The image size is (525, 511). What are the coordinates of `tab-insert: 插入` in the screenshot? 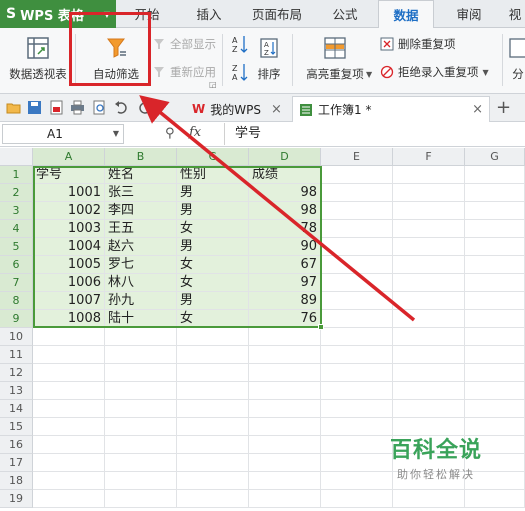 It's located at (209, 14).